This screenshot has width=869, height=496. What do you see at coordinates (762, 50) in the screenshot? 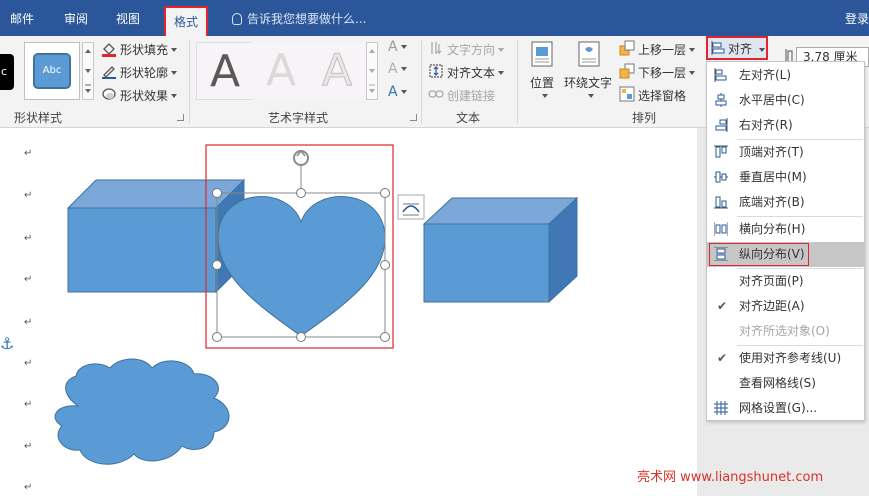
I see `align-dropdown-caret` at bounding box center [762, 50].